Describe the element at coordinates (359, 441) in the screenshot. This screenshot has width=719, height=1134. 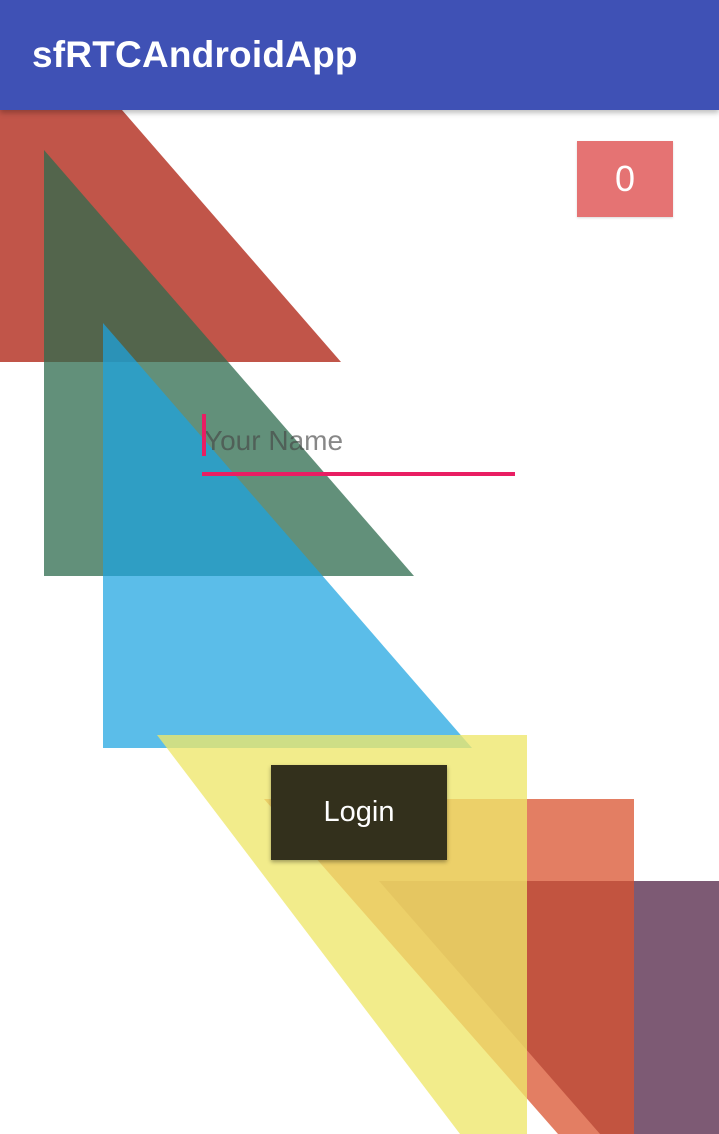
I see `name-input` at that location.